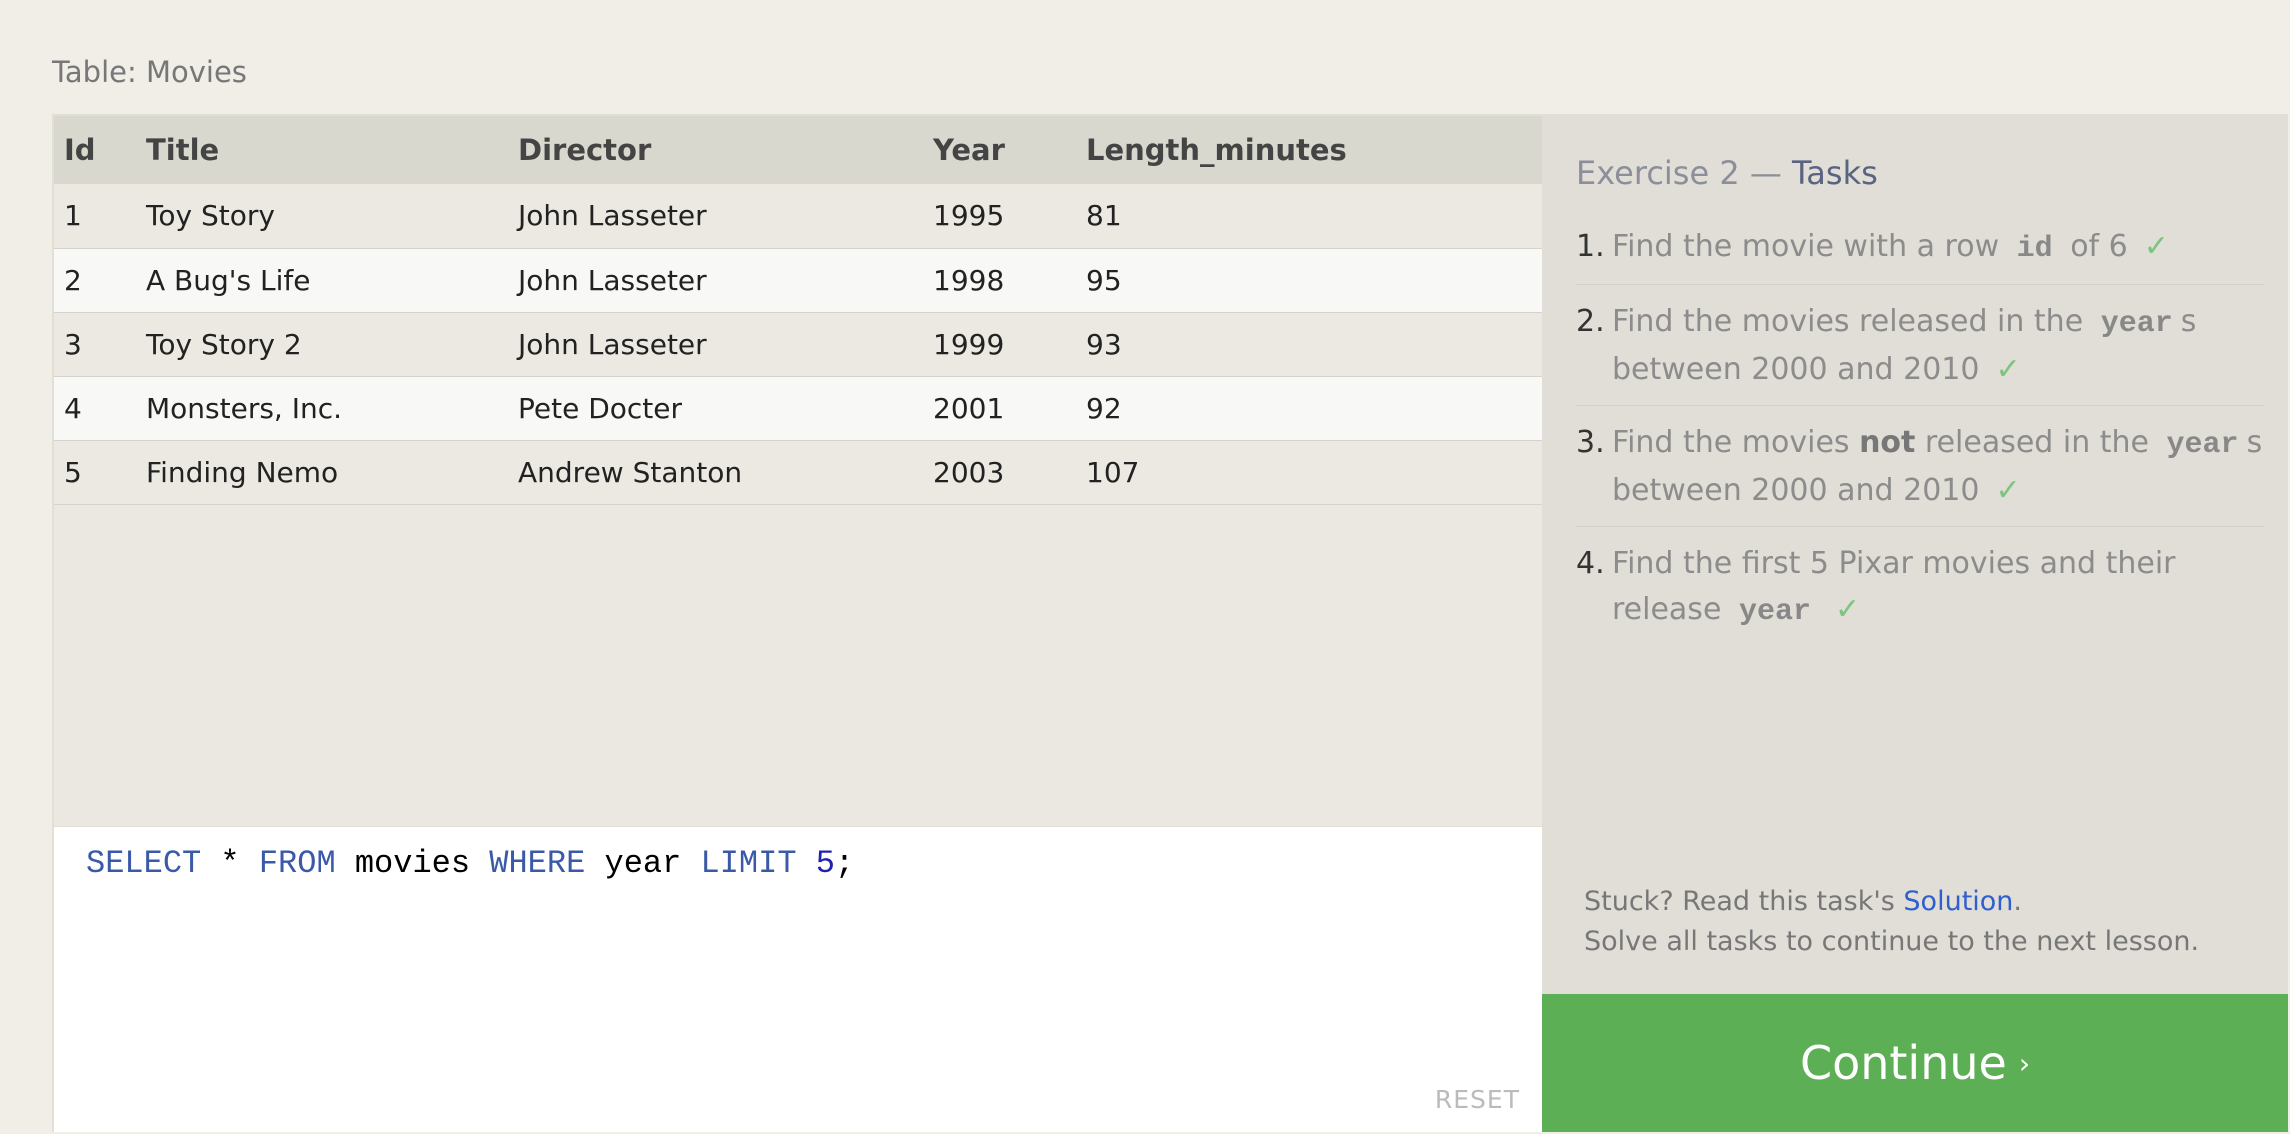 The image size is (2290, 1134). I want to click on cell-title: Finding Nemo, so click(242, 472).